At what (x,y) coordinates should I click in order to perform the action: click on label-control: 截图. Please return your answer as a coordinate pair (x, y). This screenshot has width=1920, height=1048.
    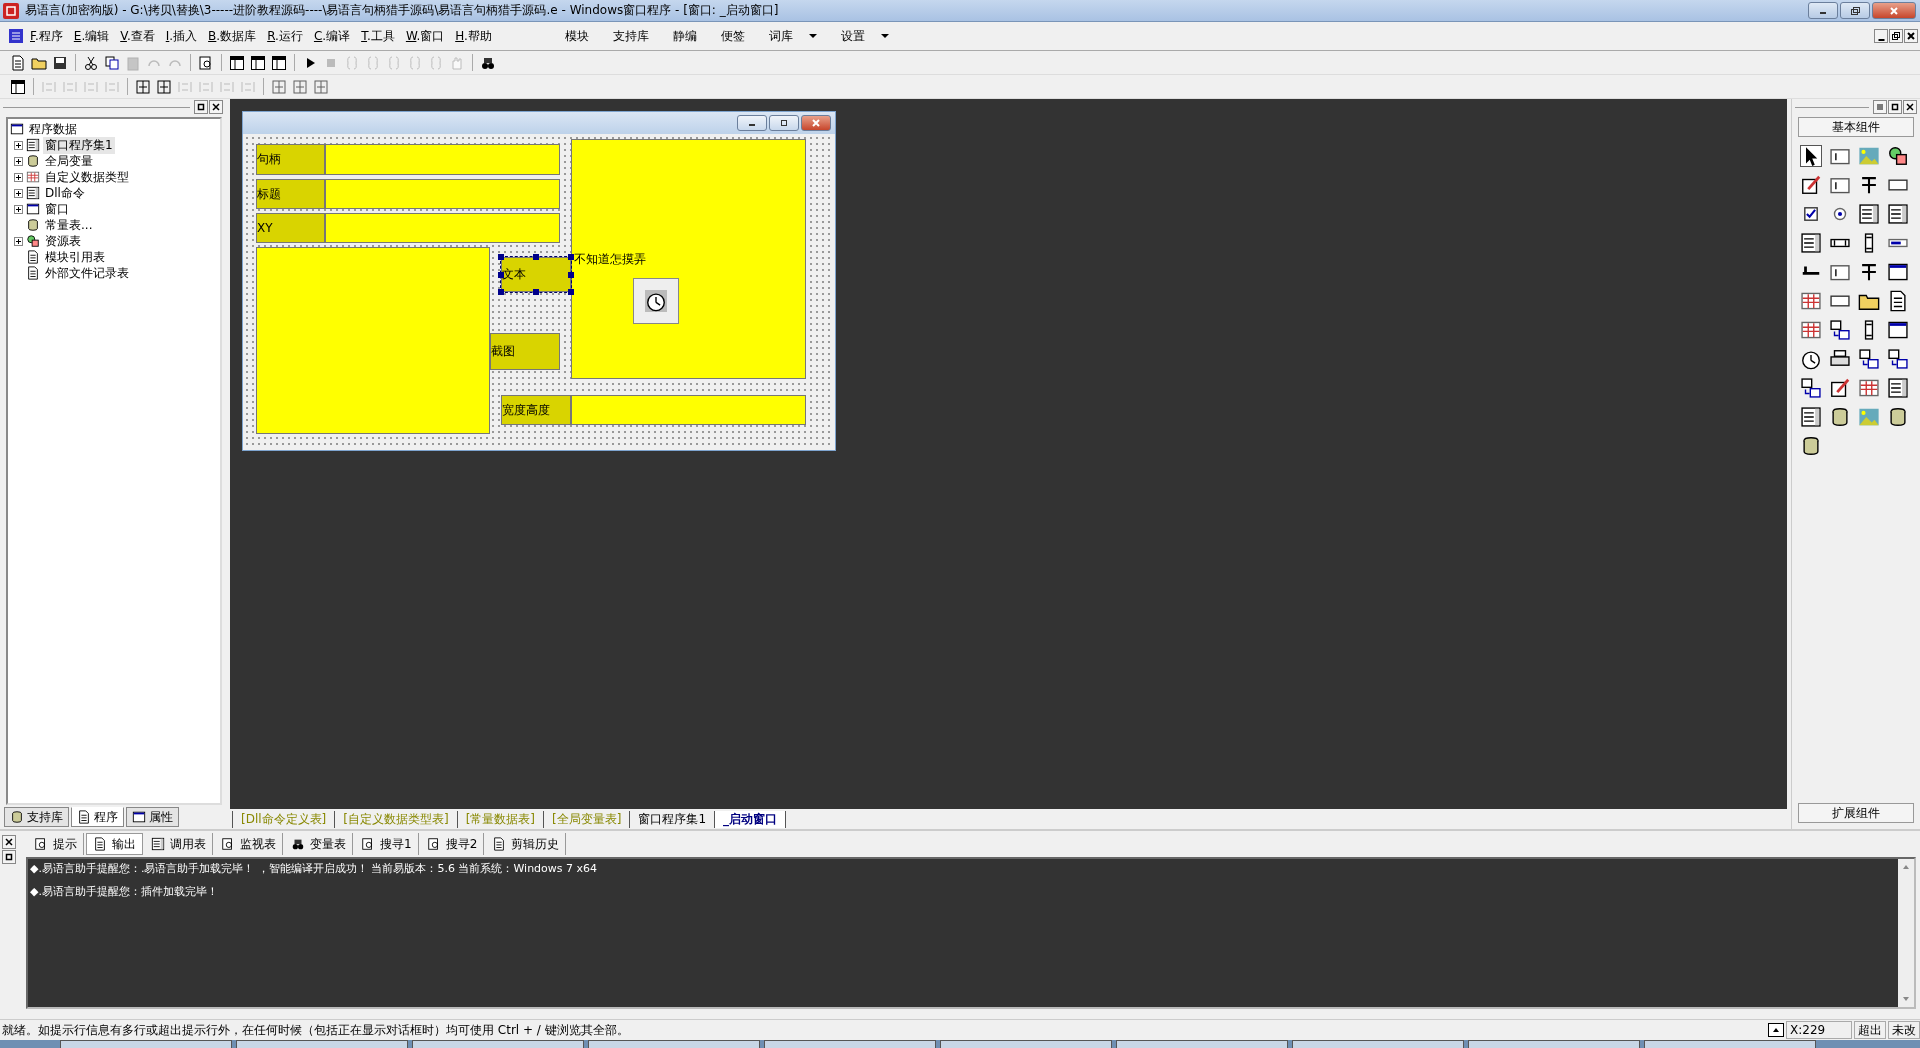
    Looking at the image, I should click on (525, 351).